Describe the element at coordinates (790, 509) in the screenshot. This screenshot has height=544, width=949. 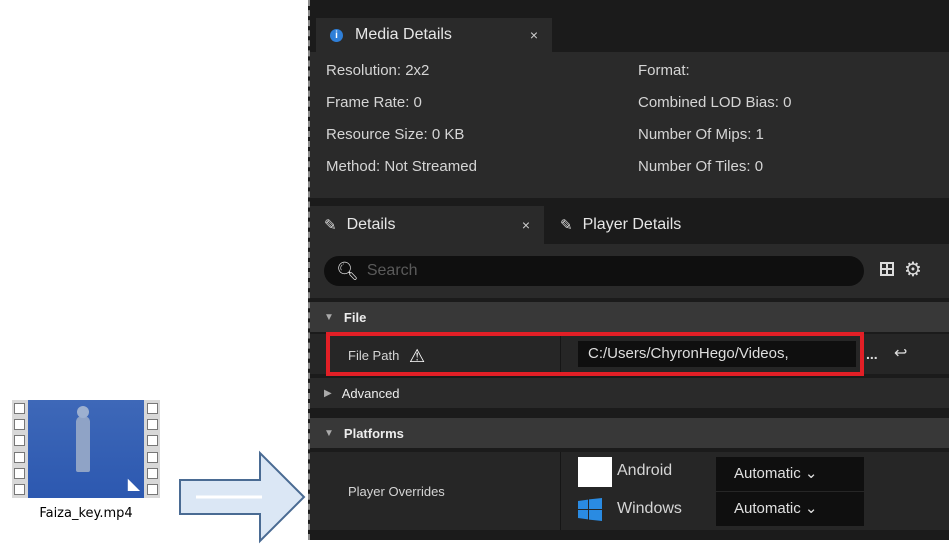
I see `windows-override-dropdown: Automatic ⌄` at that location.